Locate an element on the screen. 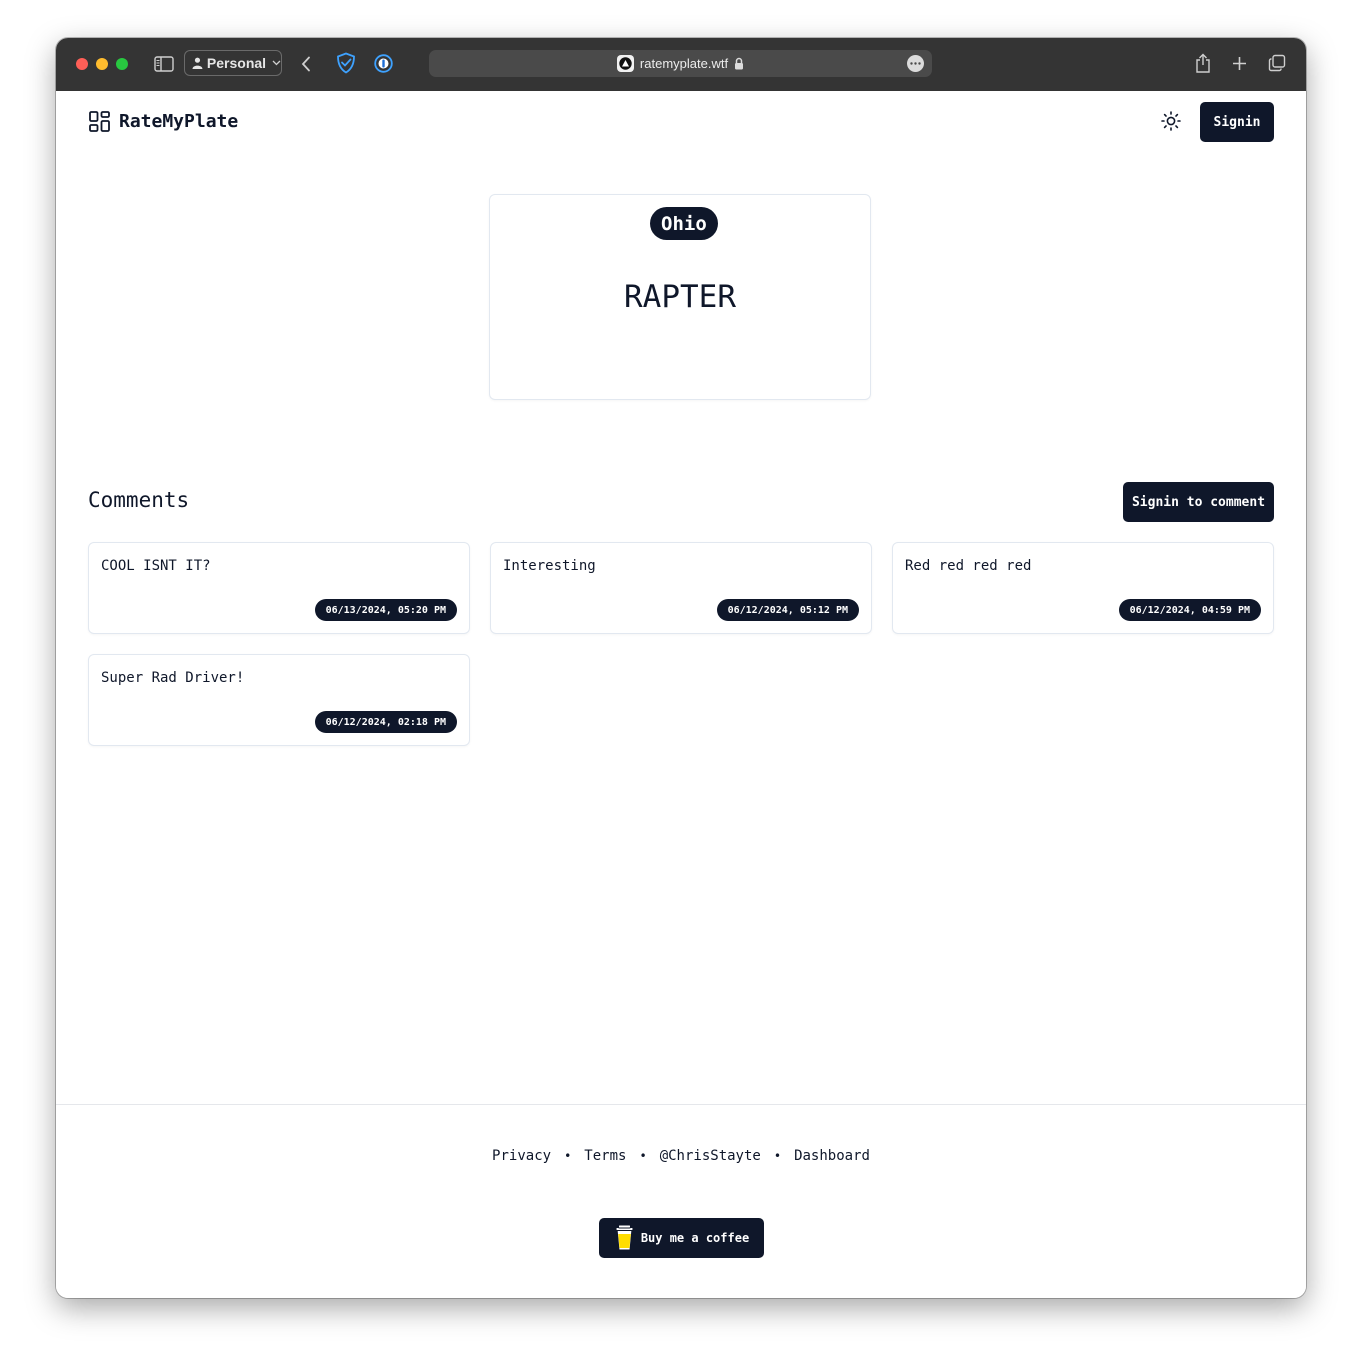 The height and width of the screenshot is (1372, 1362). url-text: ratemyplate.wtf is located at coordinates (684, 63).